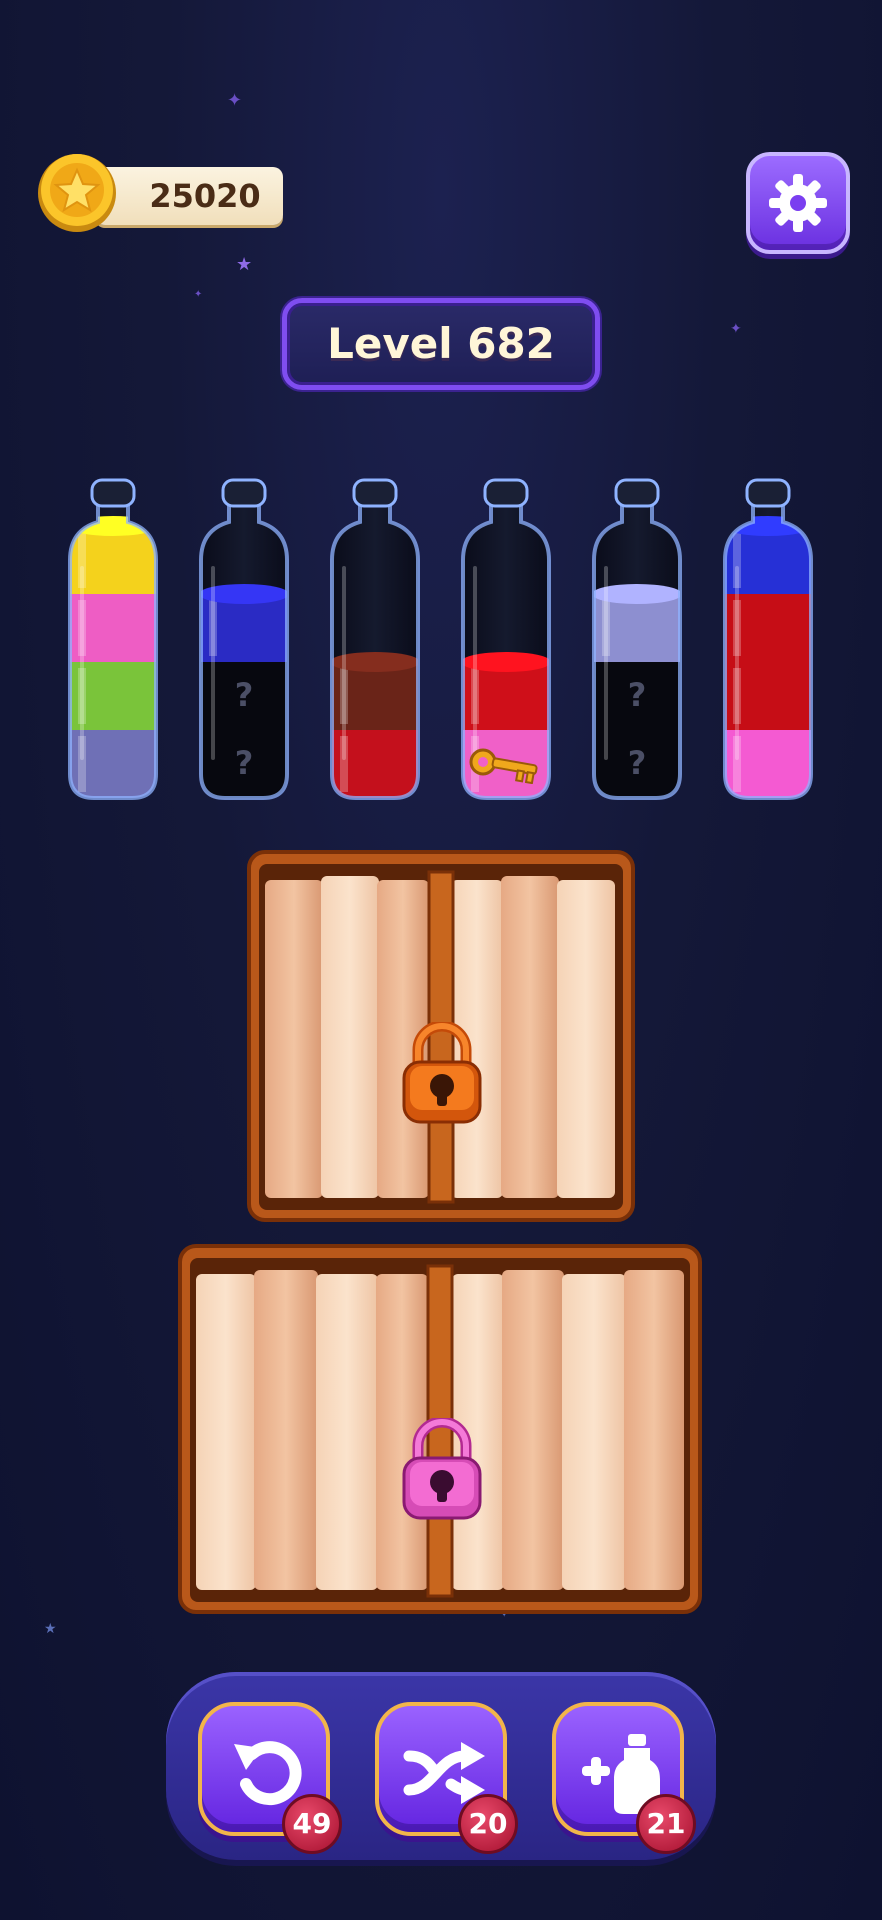 Image resolution: width=882 pixels, height=1920 pixels. Describe the element at coordinates (503, 766) in the screenshot. I see `golden-key-icon` at that location.